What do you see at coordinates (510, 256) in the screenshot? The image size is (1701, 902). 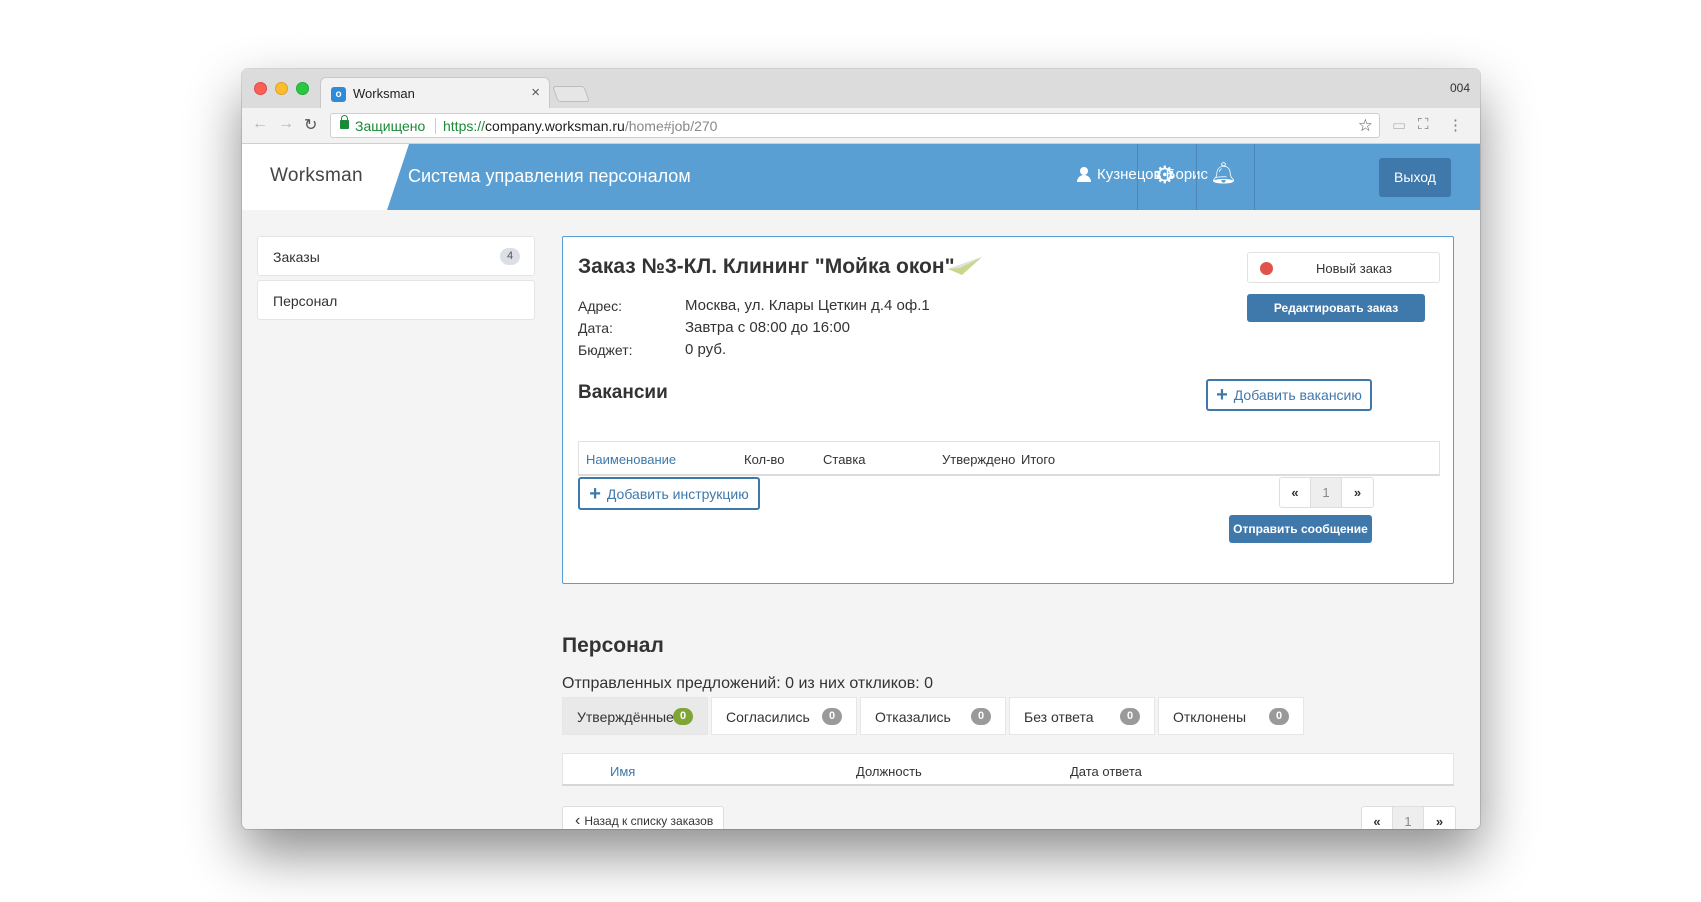 I see `orders-count-badge: 4` at bounding box center [510, 256].